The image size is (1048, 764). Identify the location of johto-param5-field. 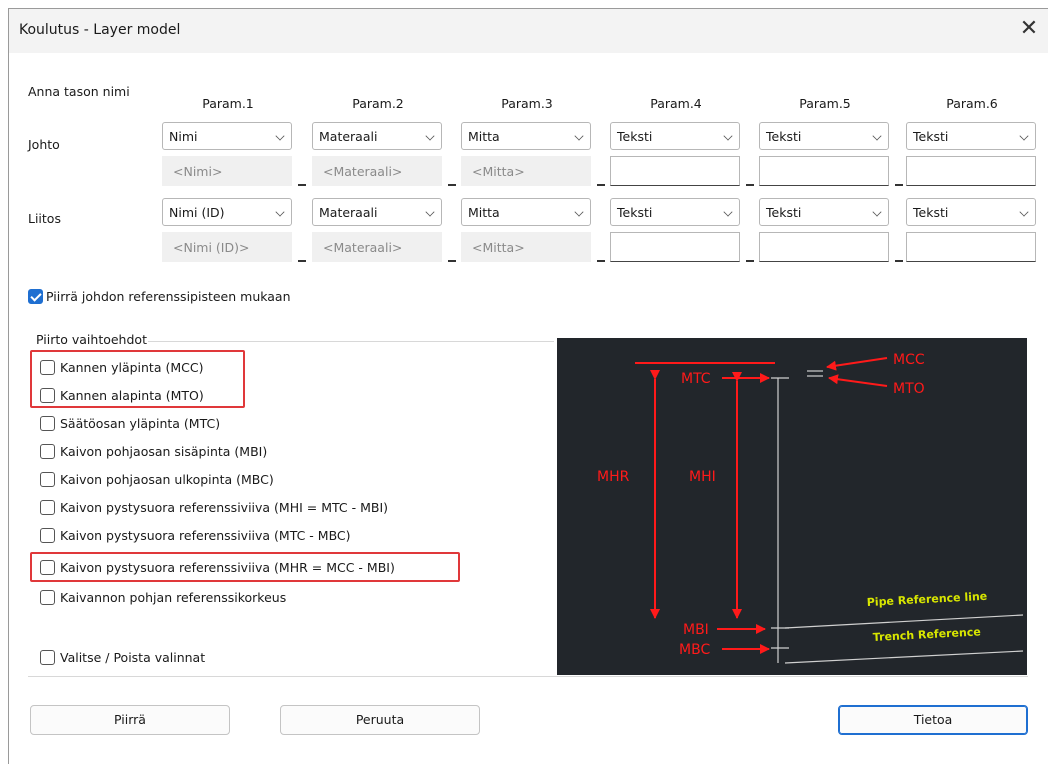
(824, 171).